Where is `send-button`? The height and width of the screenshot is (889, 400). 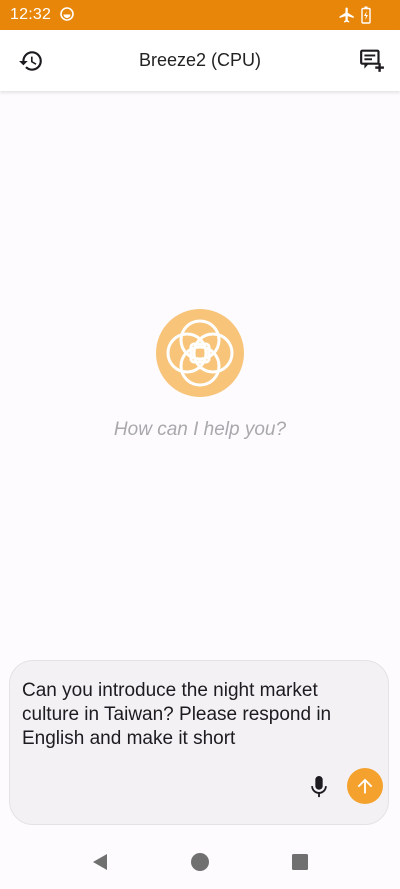
send-button is located at coordinates (365, 786).